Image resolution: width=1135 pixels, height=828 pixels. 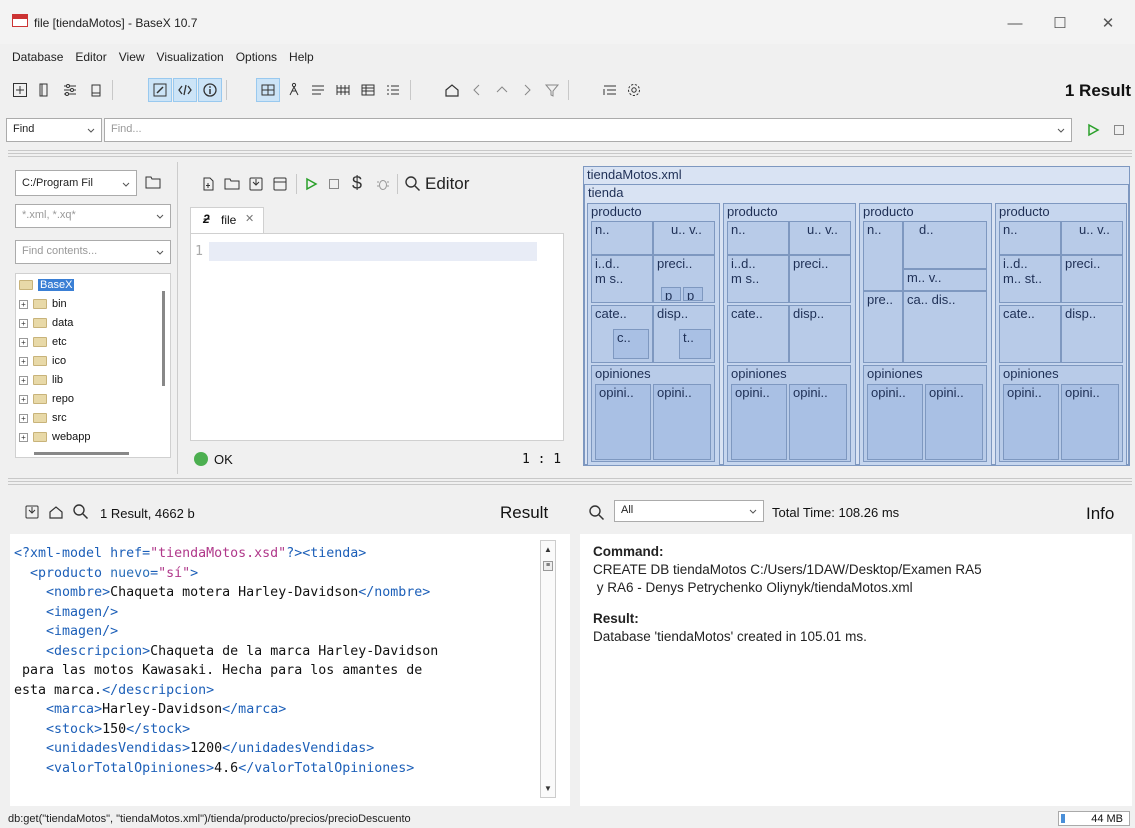 What do you see at coordinates (132, 58) in the screenshot?
I see `menu-view: View` at bounding box center [132, 58].